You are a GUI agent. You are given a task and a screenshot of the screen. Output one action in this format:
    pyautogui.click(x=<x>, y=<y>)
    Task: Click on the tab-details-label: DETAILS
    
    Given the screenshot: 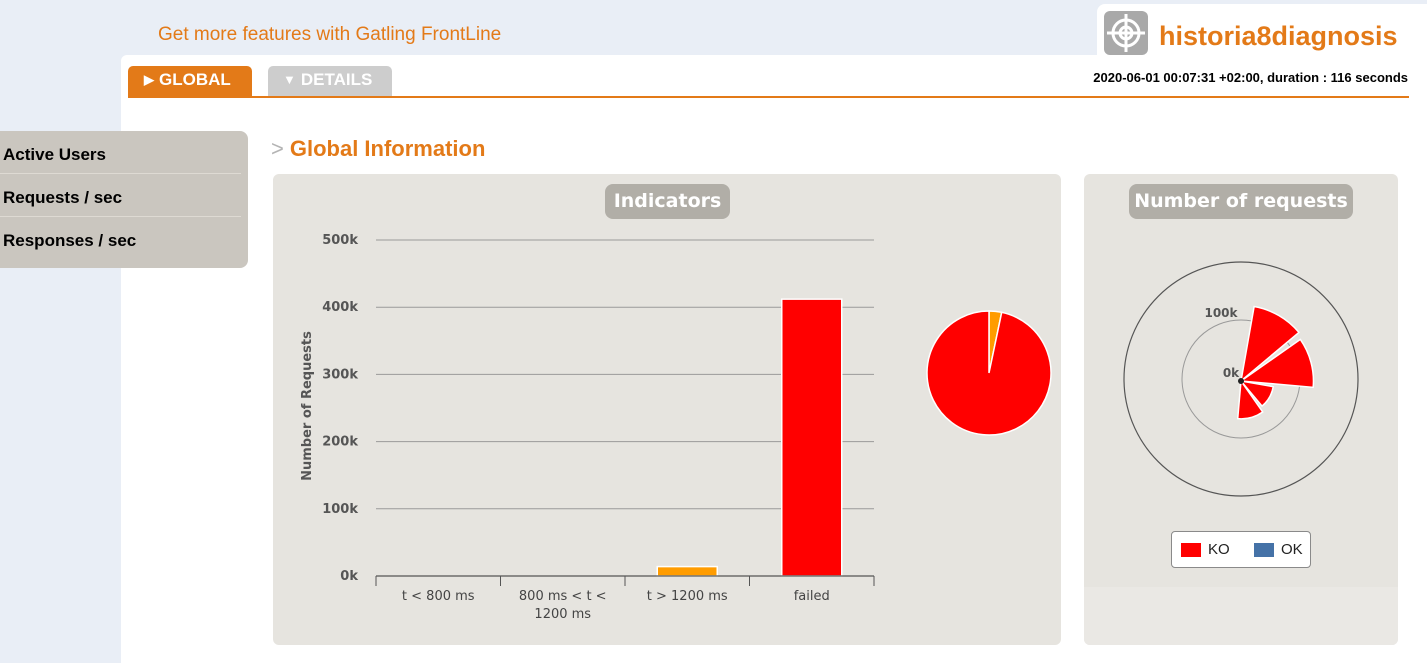 What is the action you would take?
    pyautogui.click(x=336, y=79)
    